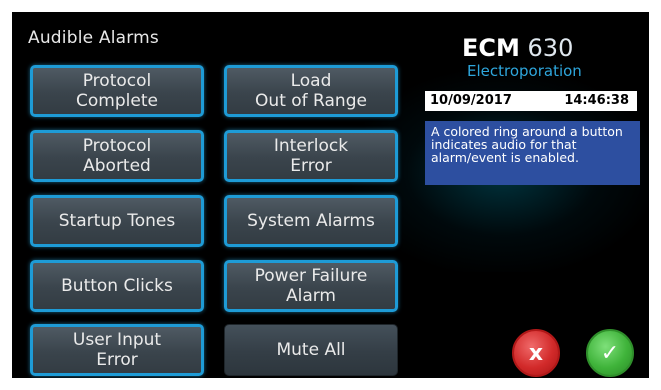 This screenshot has height=390, width=661. I want to click on close-icon: x, so click(536, 353).